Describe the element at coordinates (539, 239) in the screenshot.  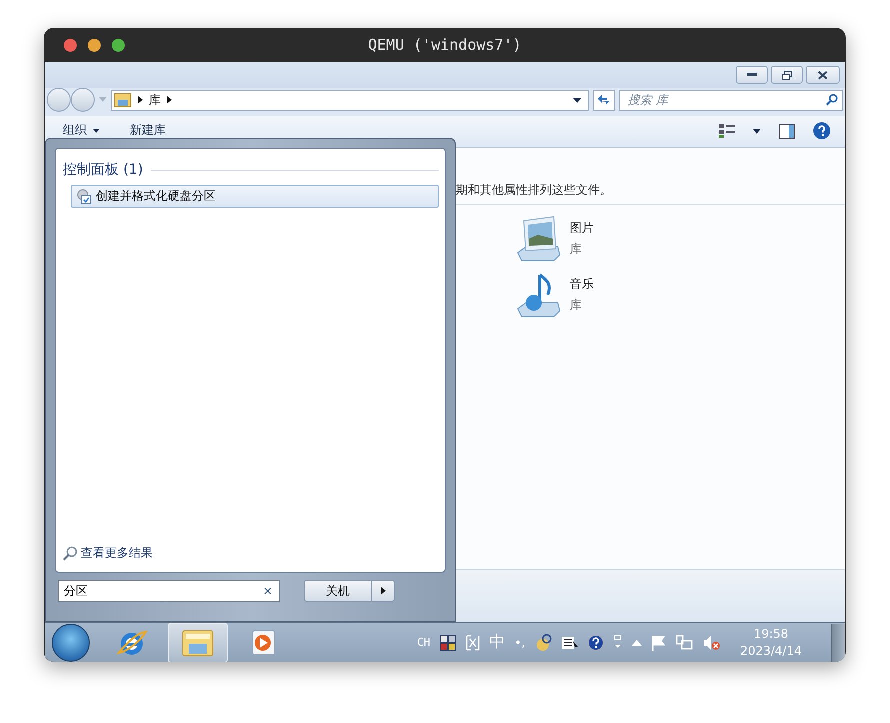
I see `picture-library-icon` at that location.